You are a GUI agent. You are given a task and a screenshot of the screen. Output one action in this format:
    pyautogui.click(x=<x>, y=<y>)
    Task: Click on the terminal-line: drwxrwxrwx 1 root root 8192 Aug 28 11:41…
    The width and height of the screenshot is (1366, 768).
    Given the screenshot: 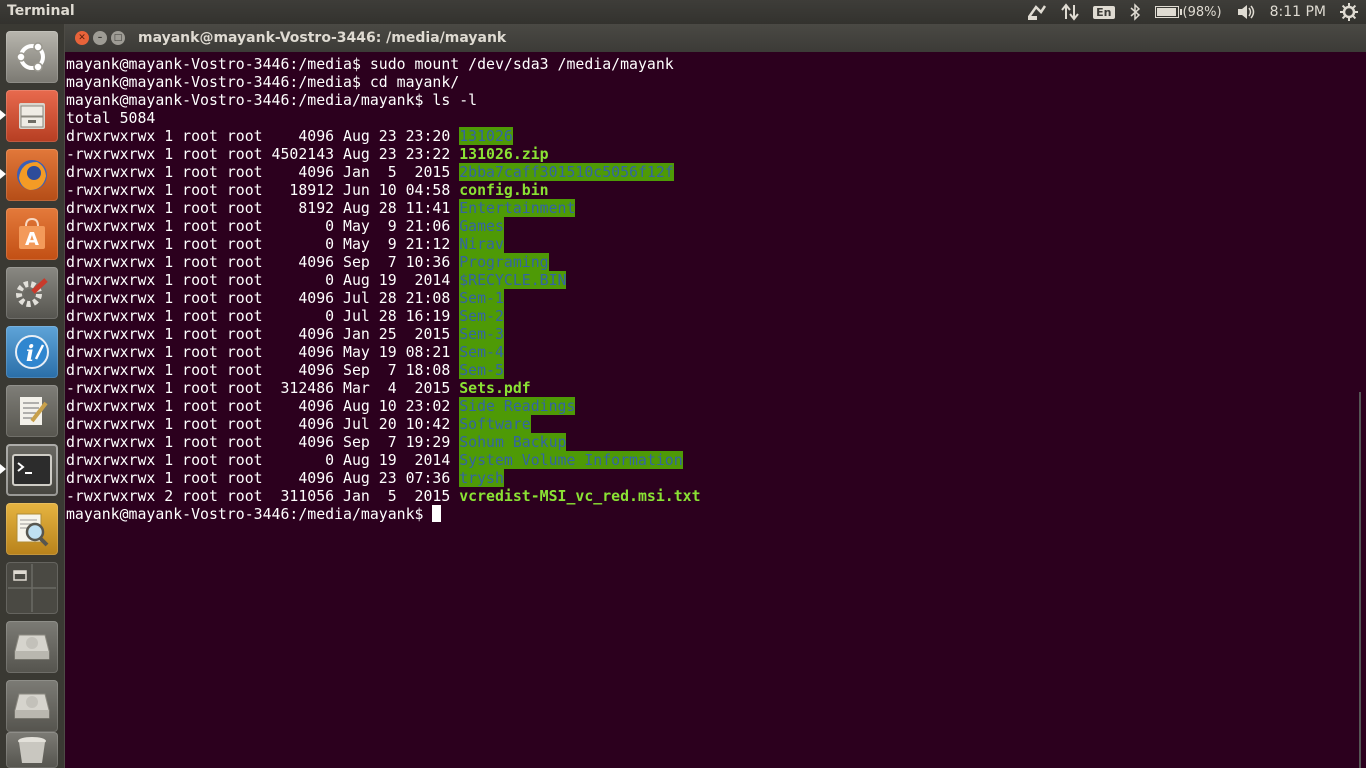 What is the action you would take?
    pyautogui.click(x=710, y=208)
    